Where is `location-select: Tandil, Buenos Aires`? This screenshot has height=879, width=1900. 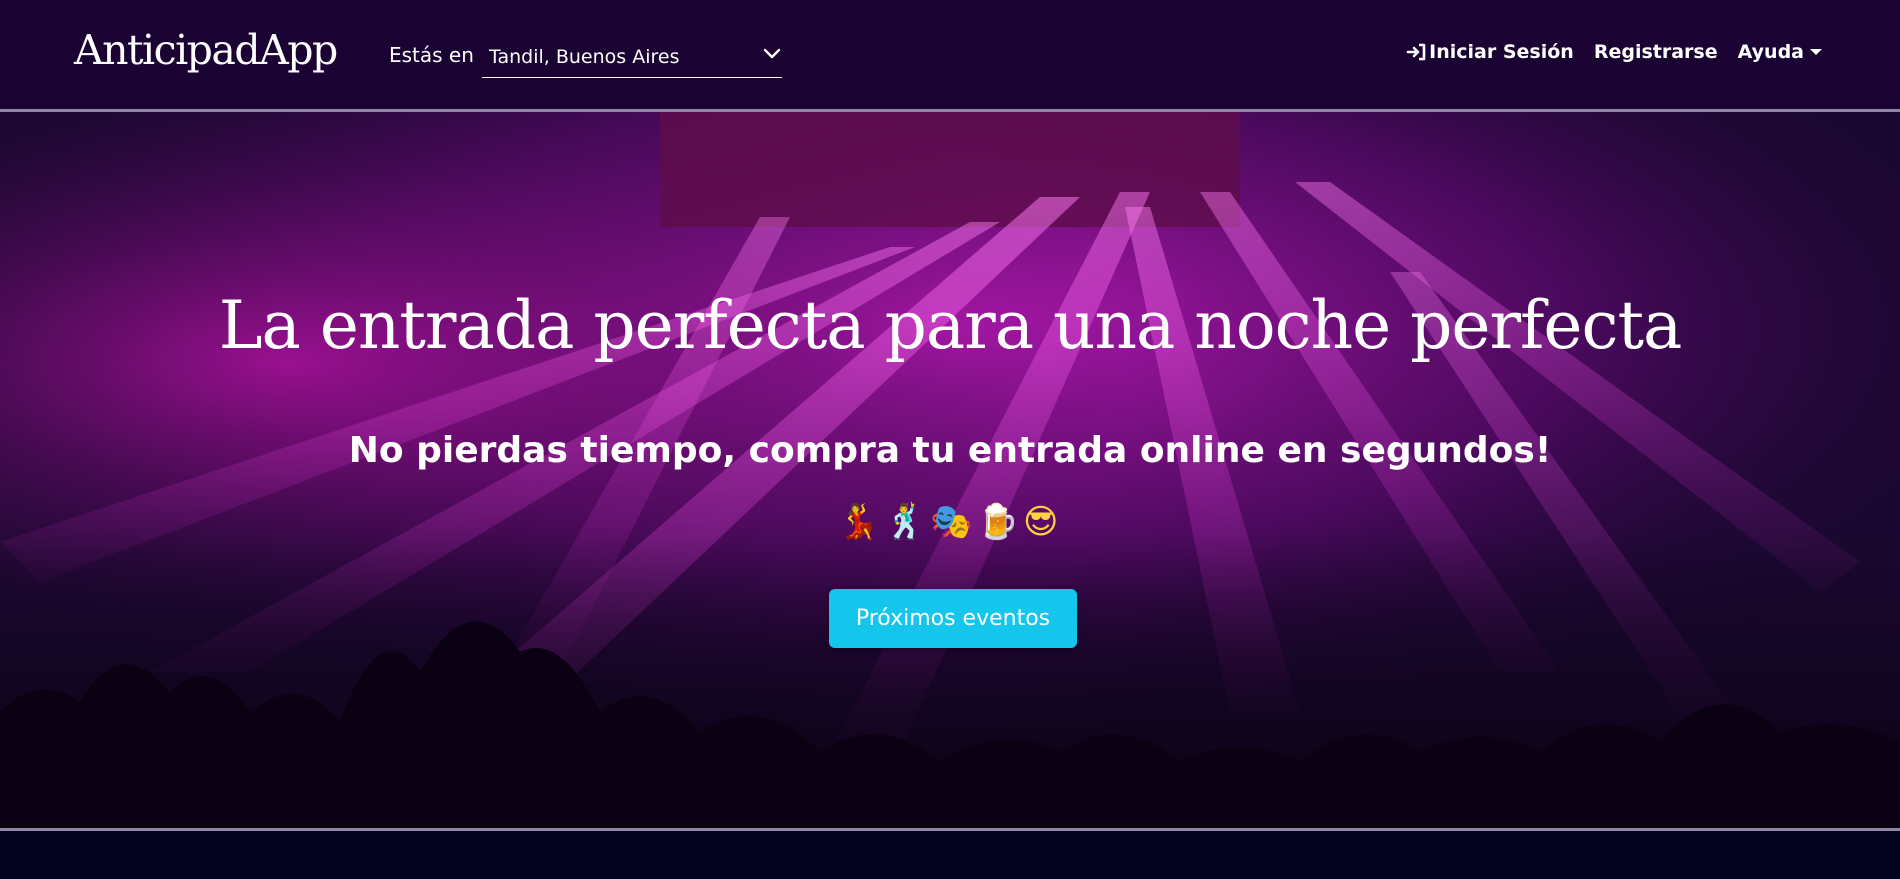
location-select: Tandil, Buenos Aires is located at coordinates (632, 57).